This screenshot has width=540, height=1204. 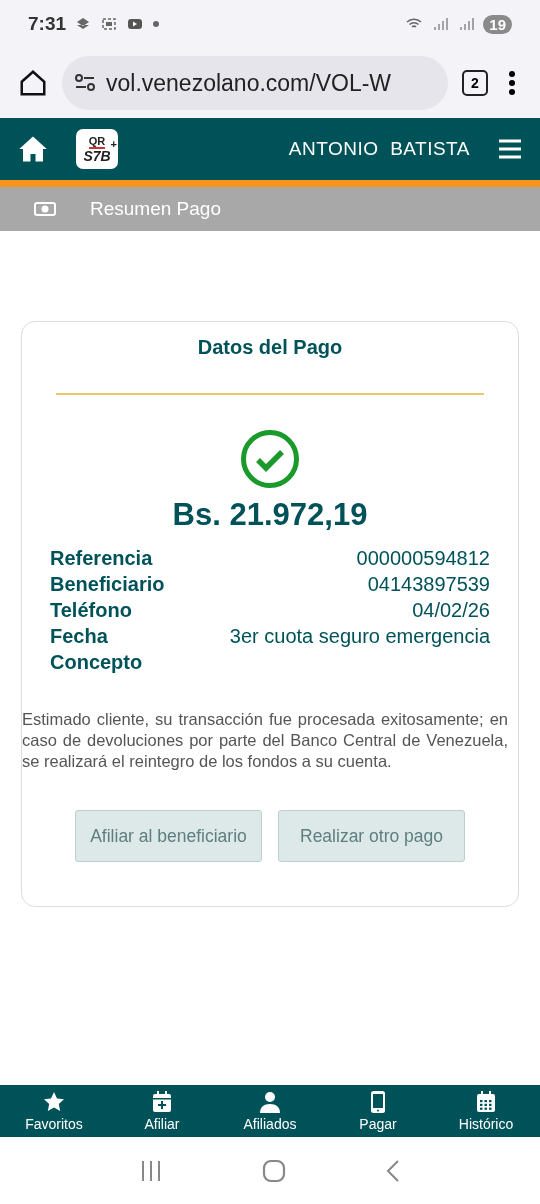 I want to click on site-settings-icon, so click(x=85, y=83).